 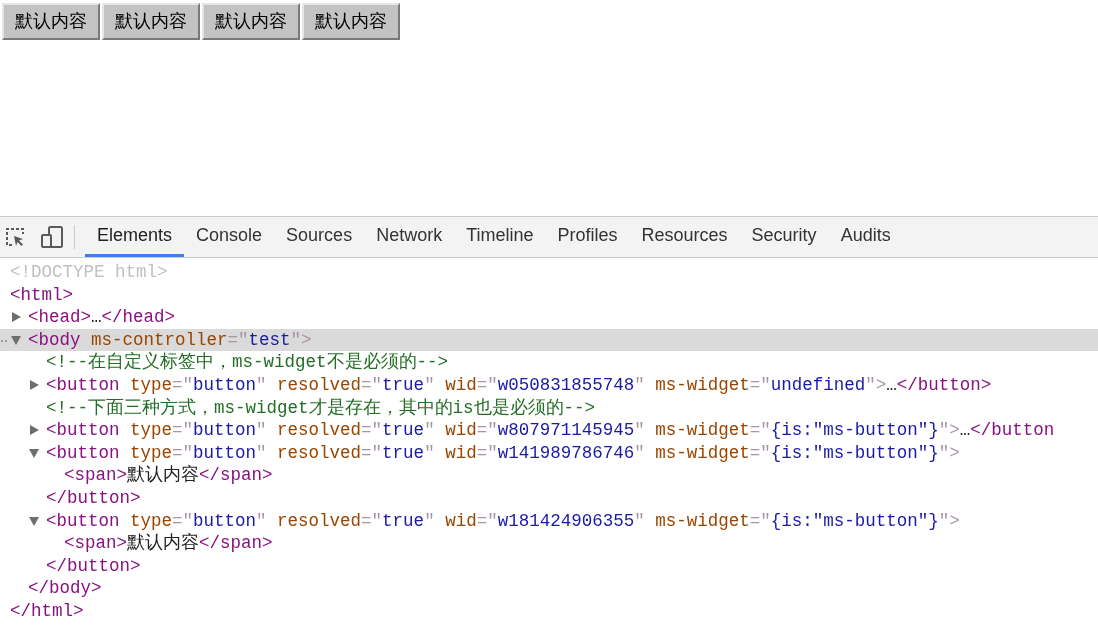 What do you see at coordinates (500, 237) in the screenshot?
I see `devtools-tab: Timeline` at bounding box center [500, 237].